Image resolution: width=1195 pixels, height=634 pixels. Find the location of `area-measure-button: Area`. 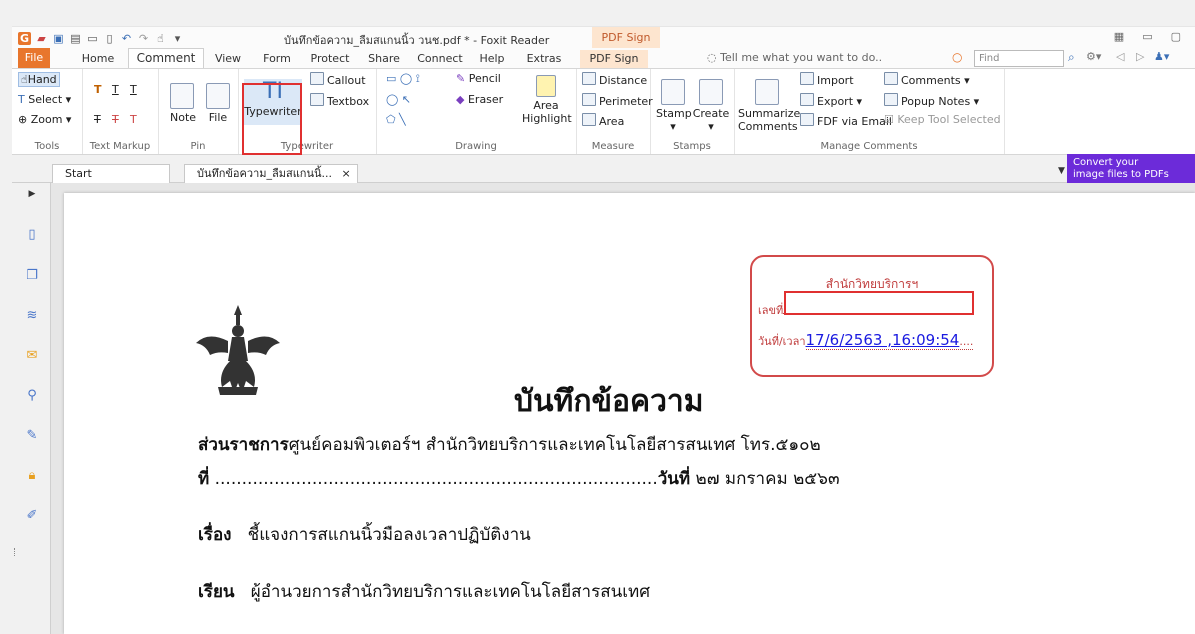

area-measure-button: Area is located at coordinates (603, 120).